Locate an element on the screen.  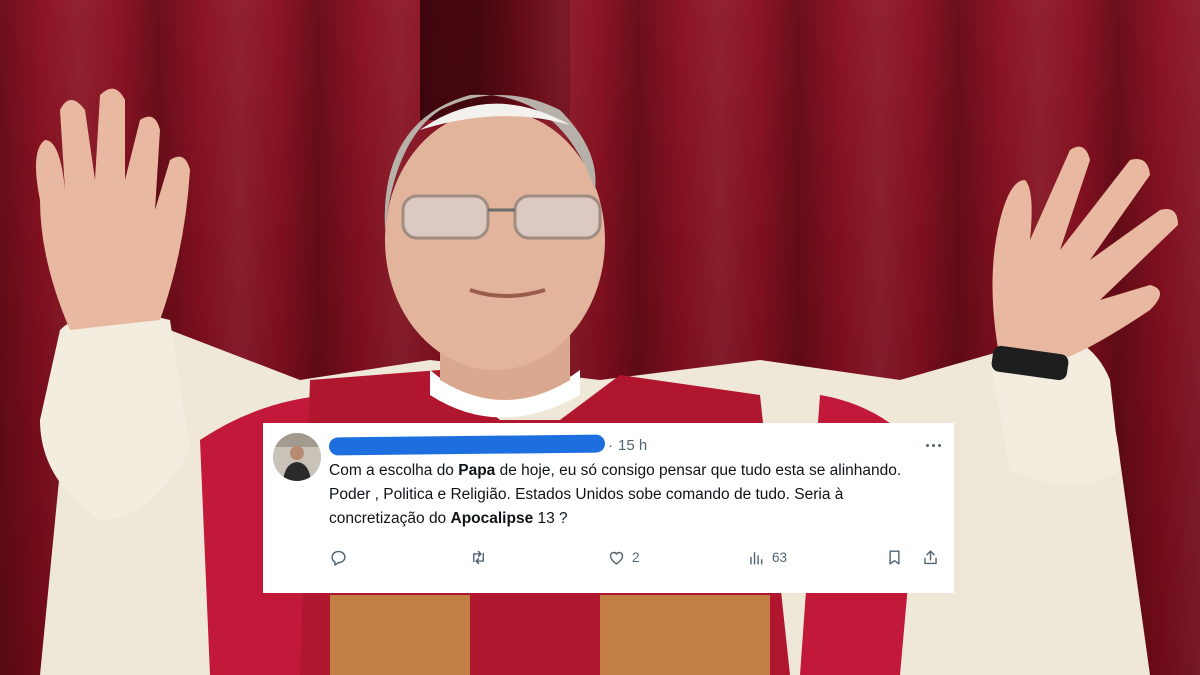
share-icon is located at coordinates (930, 556).